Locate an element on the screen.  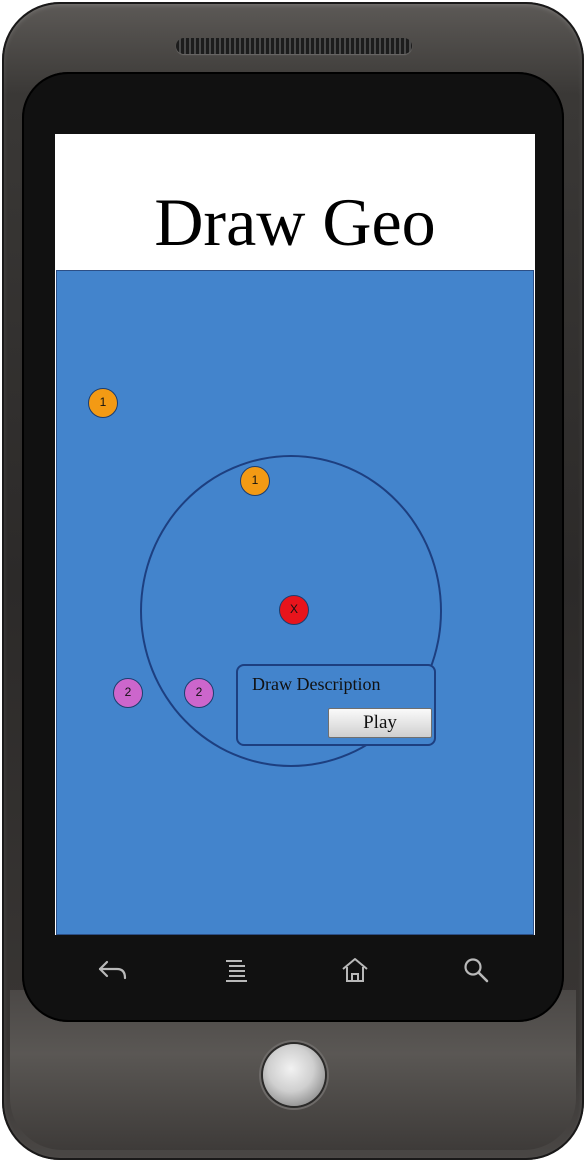
home-nav-button is located at coordinates (355, 970).